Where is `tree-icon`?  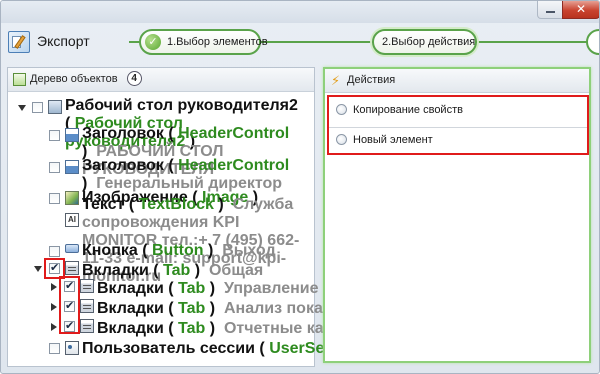 tree-icon is located at coordinates (19, 79).